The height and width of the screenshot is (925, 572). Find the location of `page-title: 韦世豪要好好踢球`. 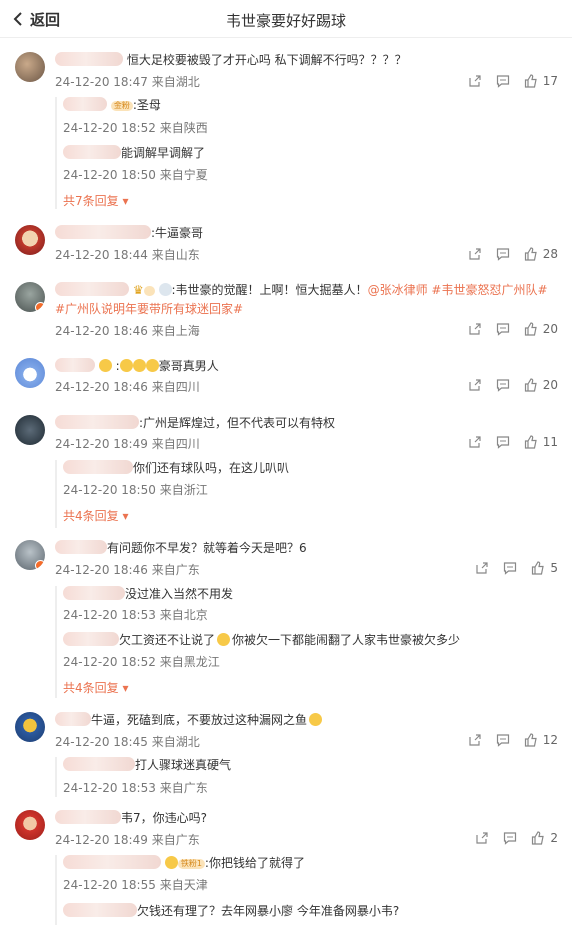

page-title: 韦世豪要好好踢球 is located at coordinates (285, 21).